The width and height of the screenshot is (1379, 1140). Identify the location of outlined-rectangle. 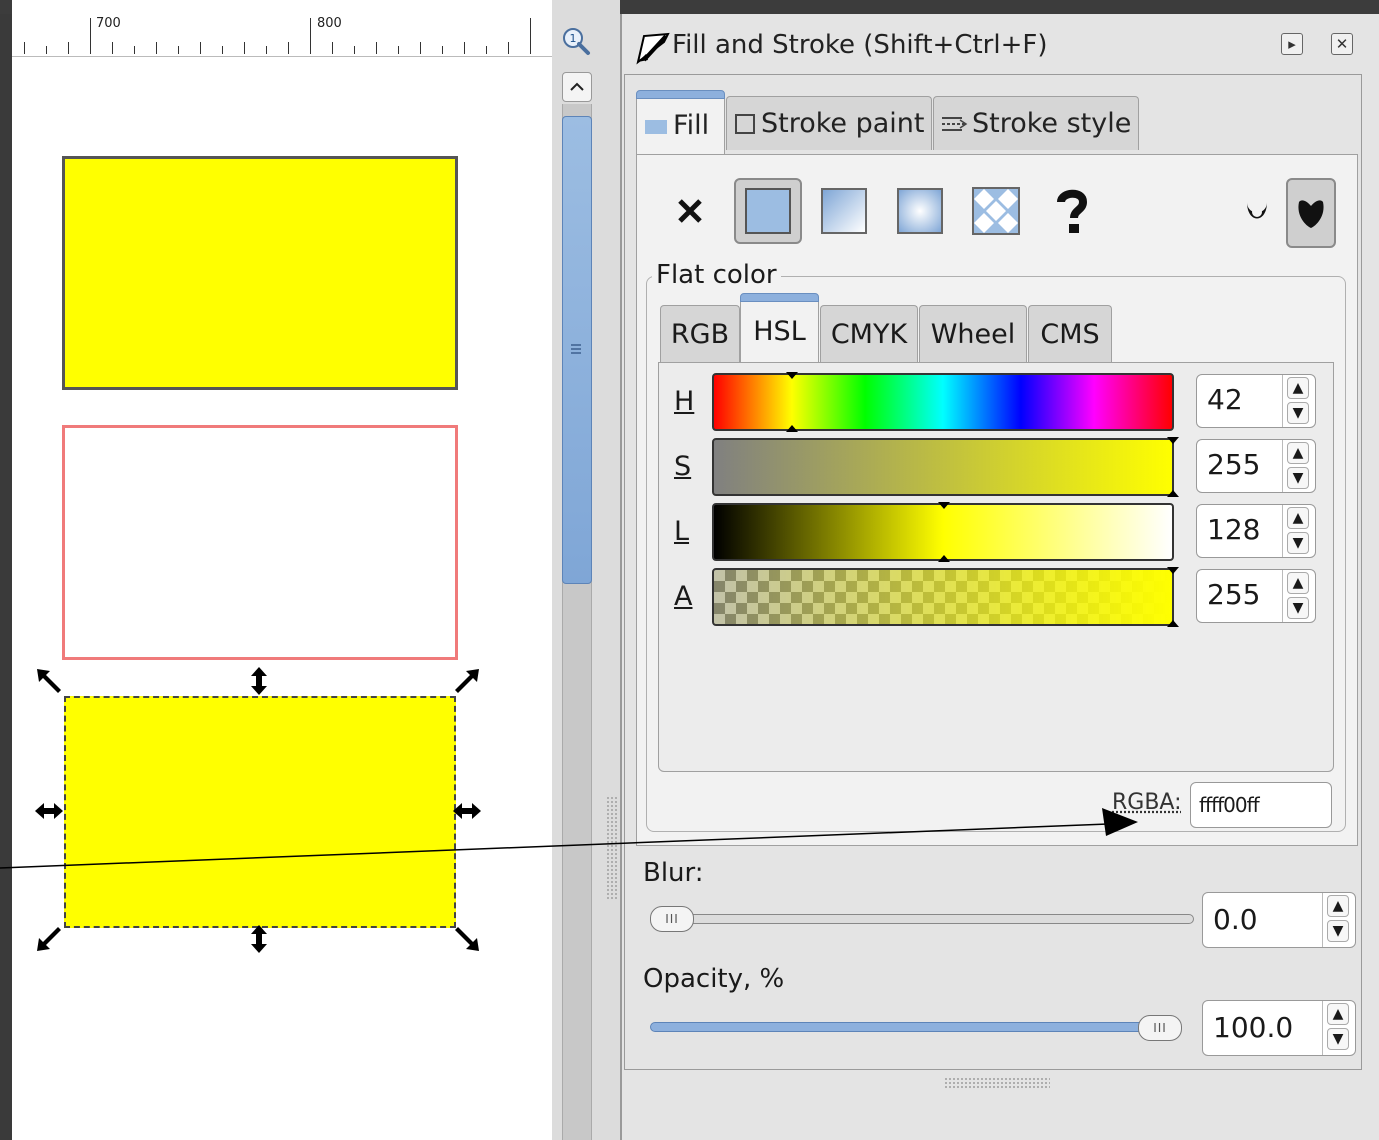
(260, 542).